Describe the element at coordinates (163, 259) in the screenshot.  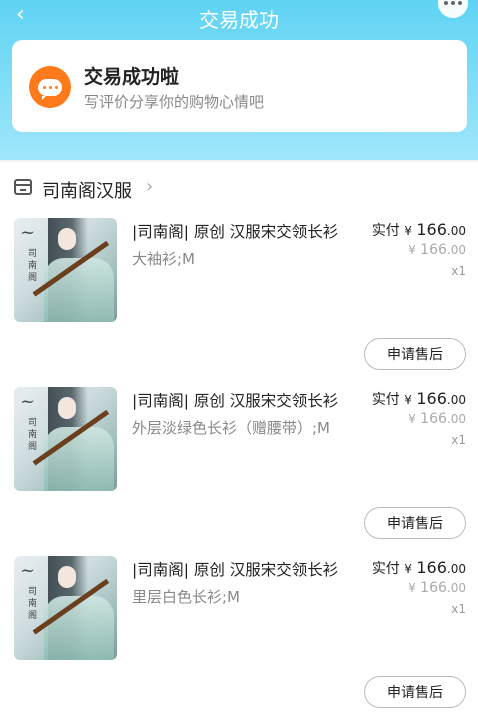
I see `product-sku: 大袖衫;M` at that location.